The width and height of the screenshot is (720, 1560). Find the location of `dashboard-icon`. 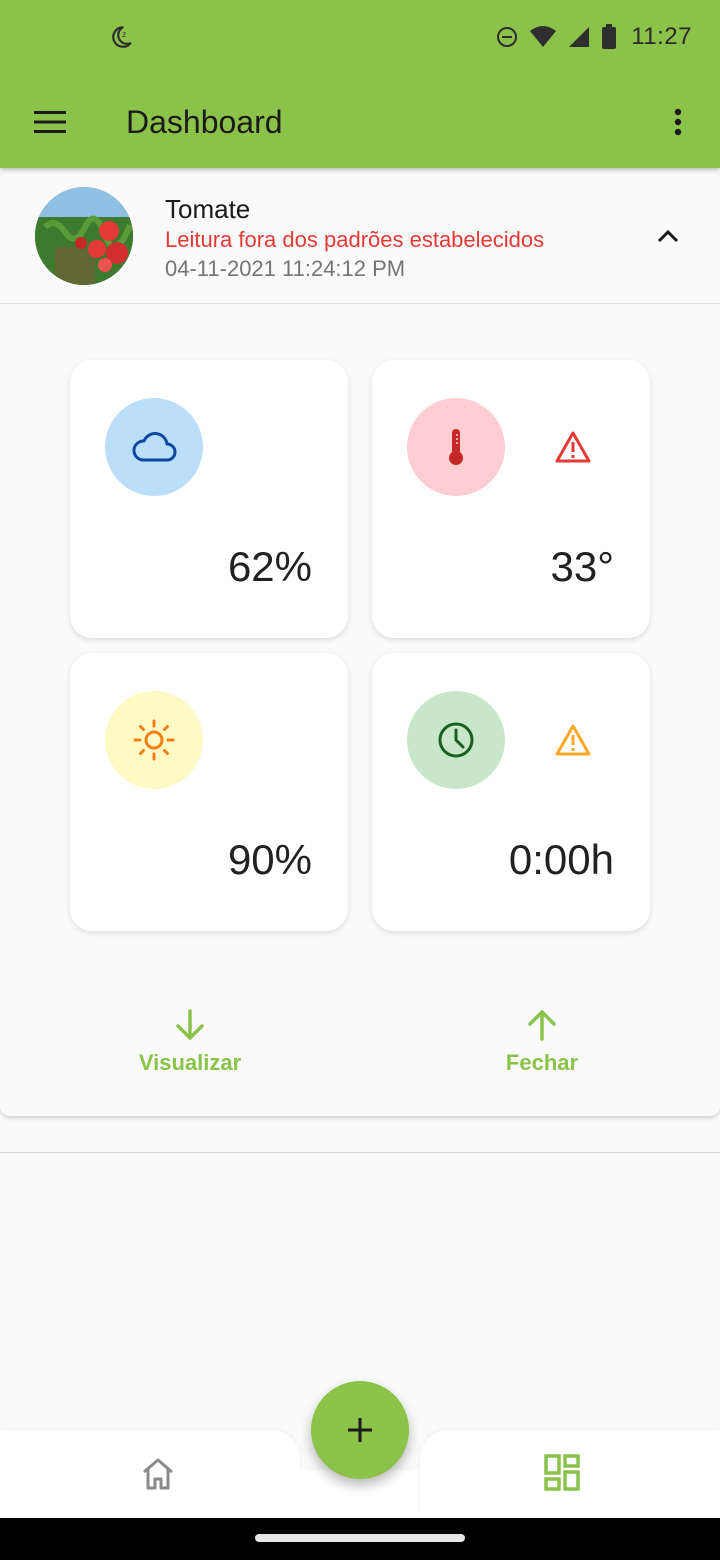

dashboard-icon is located at coordinates (562, 1472).